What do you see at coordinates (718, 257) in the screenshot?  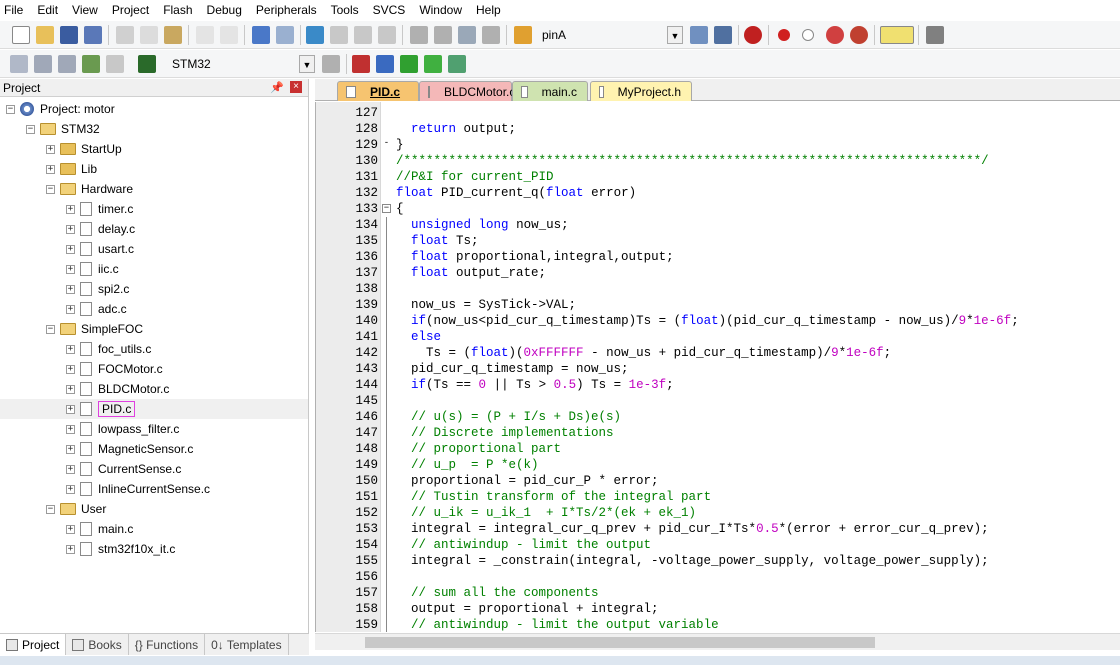 I see `code-line: 136 float proportional,integral,output;` at bounding box center [718, 257].